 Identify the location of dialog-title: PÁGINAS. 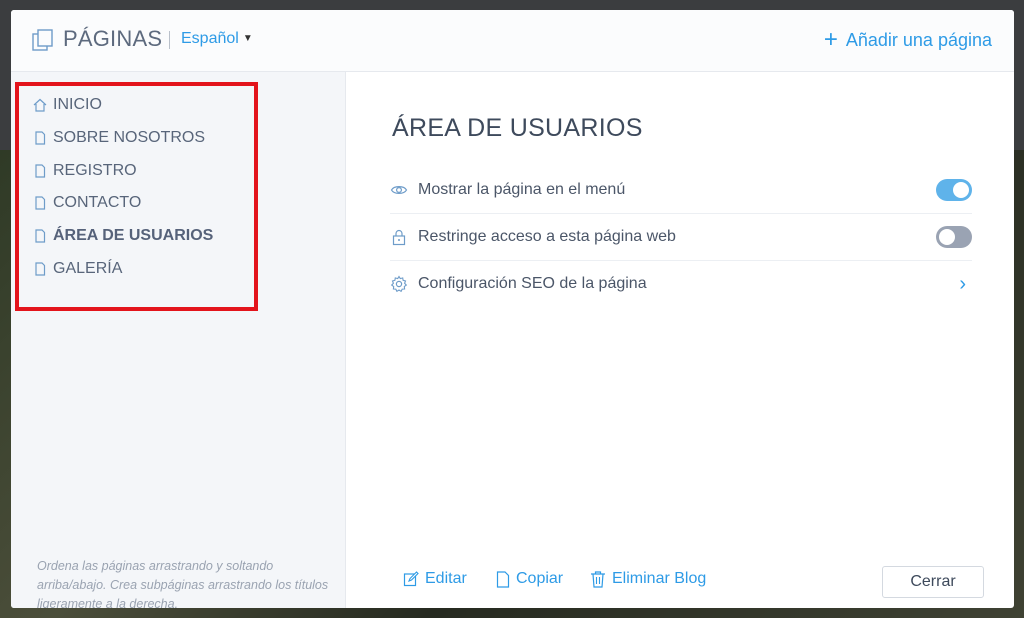
(113, 38).